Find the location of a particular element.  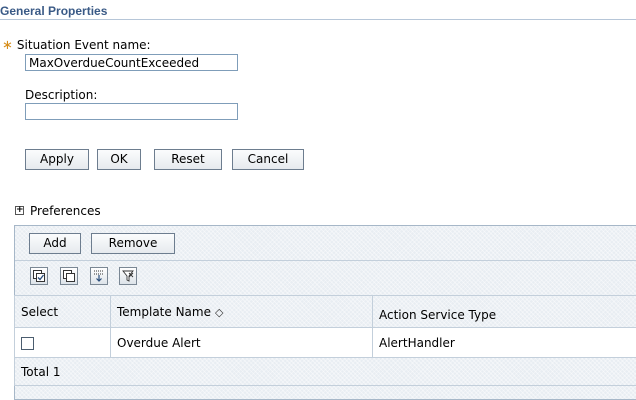

apply-button: Apply is located at coordinates (57, 159).